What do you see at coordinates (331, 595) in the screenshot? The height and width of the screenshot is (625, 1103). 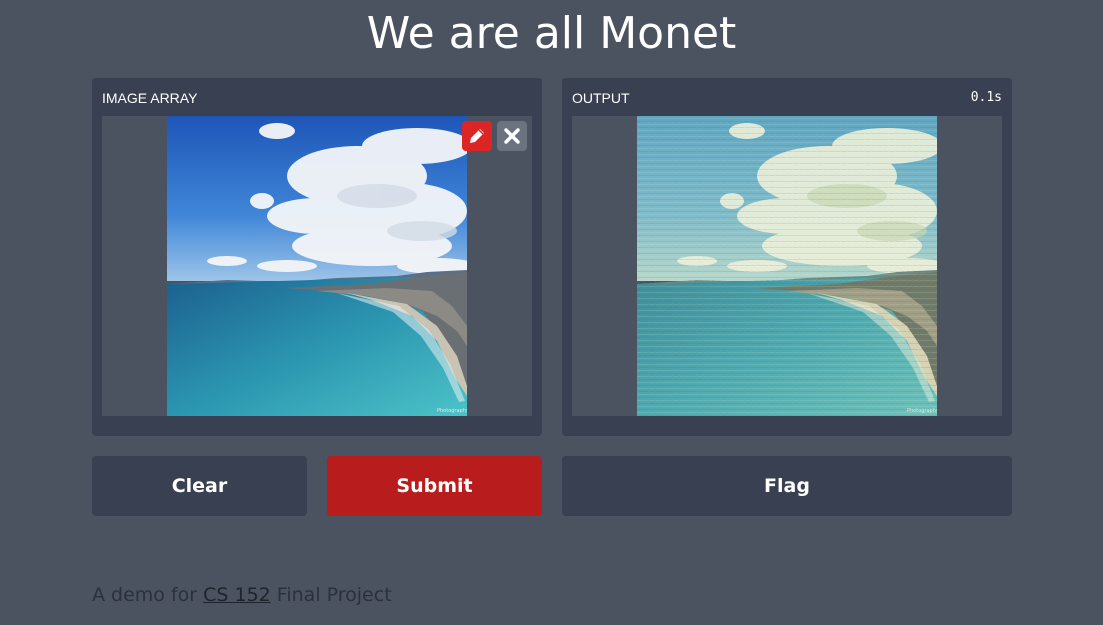 I see `footer-suffix: Final Project` at bounding box center [331, 595].